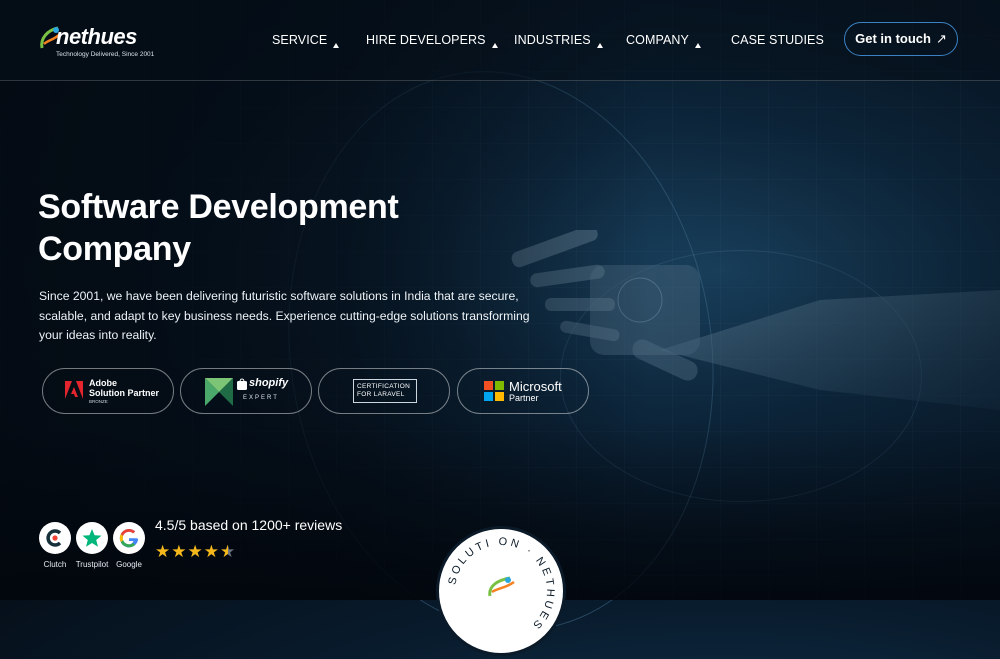 This screenshot has width=1000, height=659. I want to click on hero-title-line2: Company, so click(114, 249).